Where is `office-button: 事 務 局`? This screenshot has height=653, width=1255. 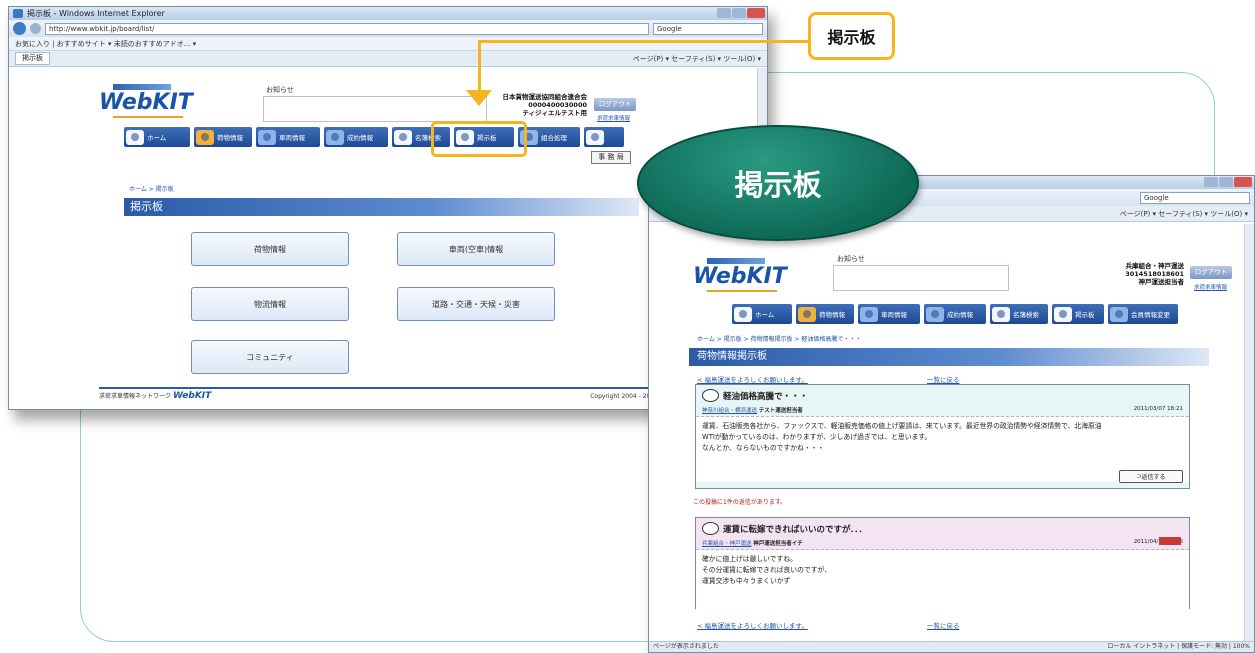 office-button: 事 務 局 is located at coordinates (611, 157).